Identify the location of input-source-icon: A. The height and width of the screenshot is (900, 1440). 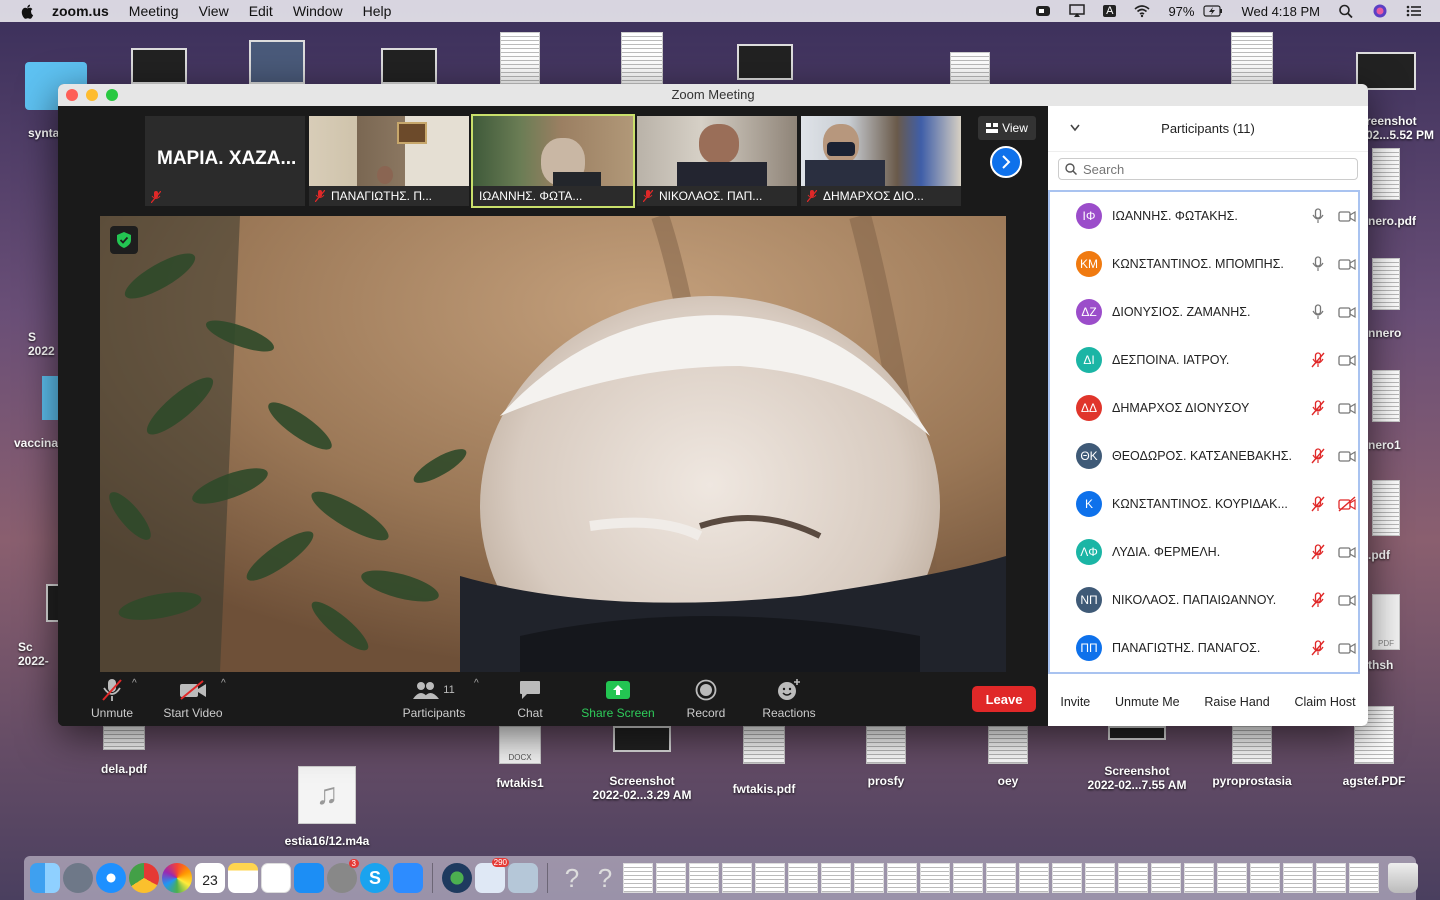
(1110, 11).